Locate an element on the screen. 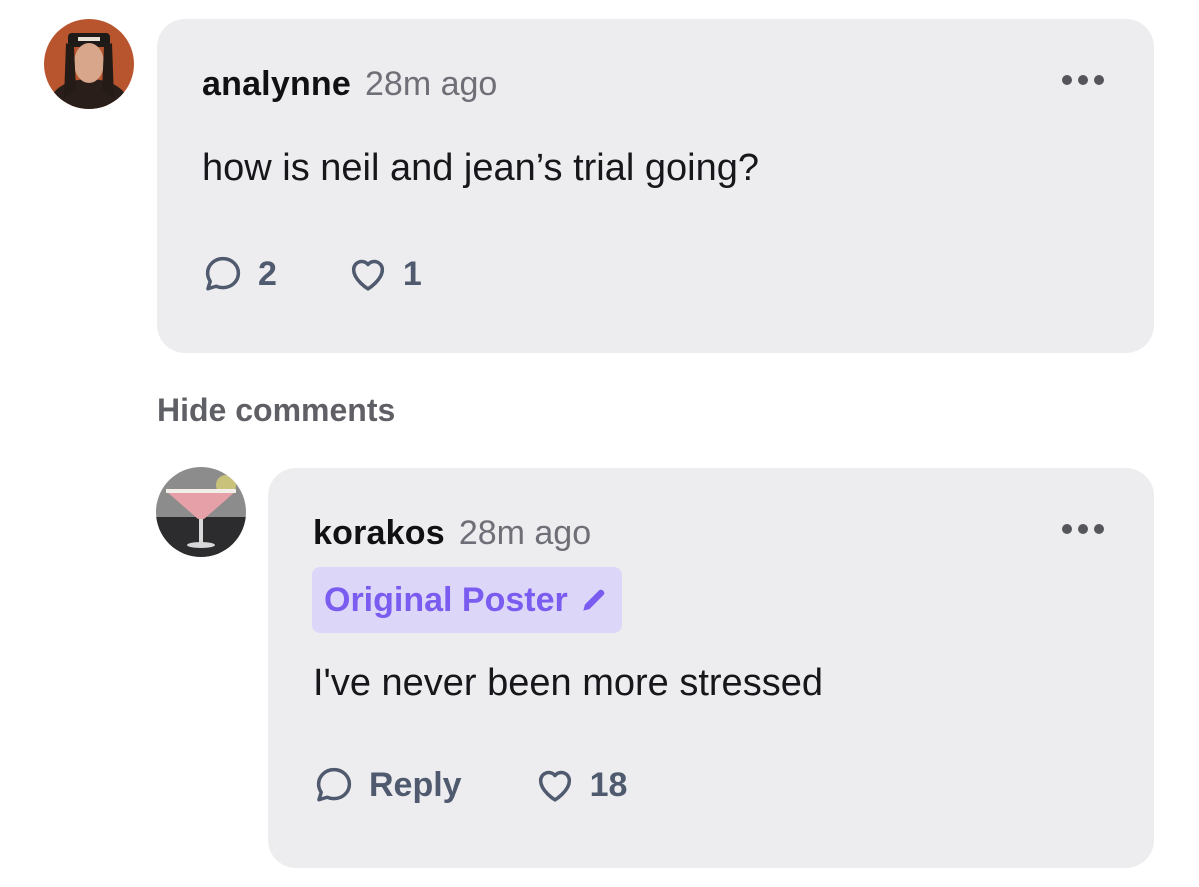 The height and width of the screenshot is (887, 1199). cocktail-photo-icon is located at coordinates (201, 512).